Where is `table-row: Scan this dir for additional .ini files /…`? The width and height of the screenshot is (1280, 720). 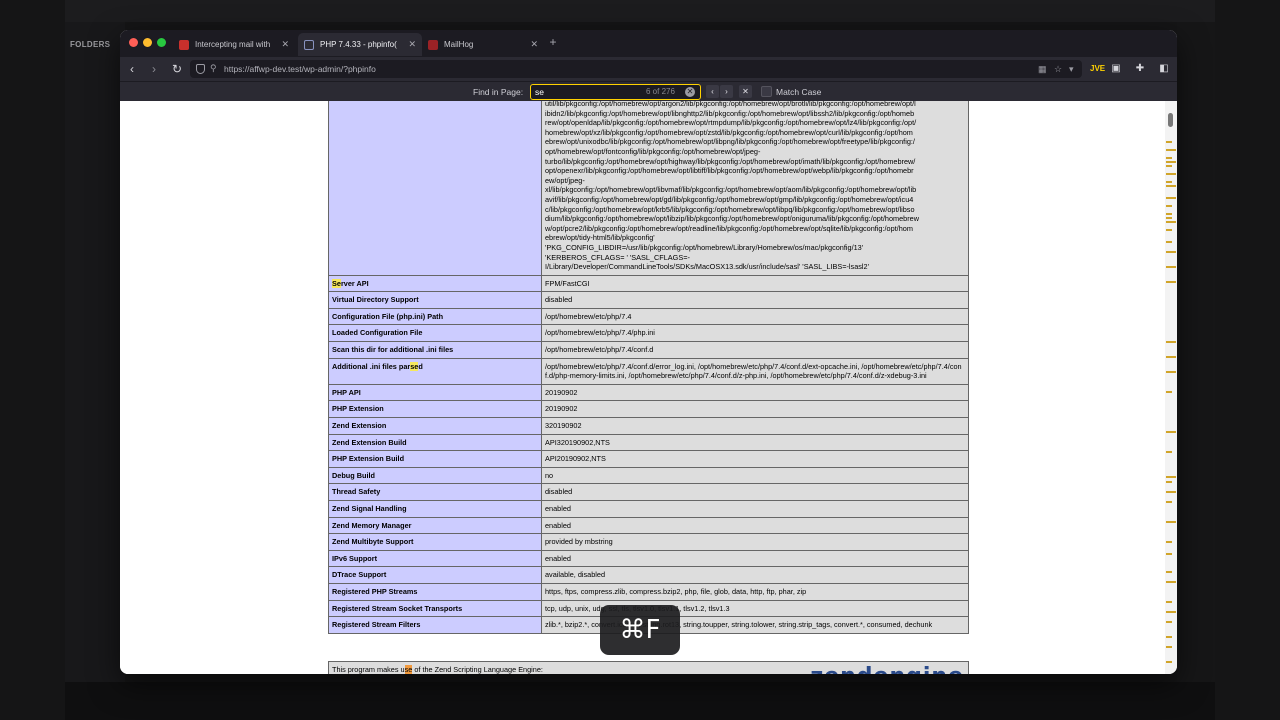
table-row: Scan this dir for additional .ini files /… is located at coordinates (648, 350).